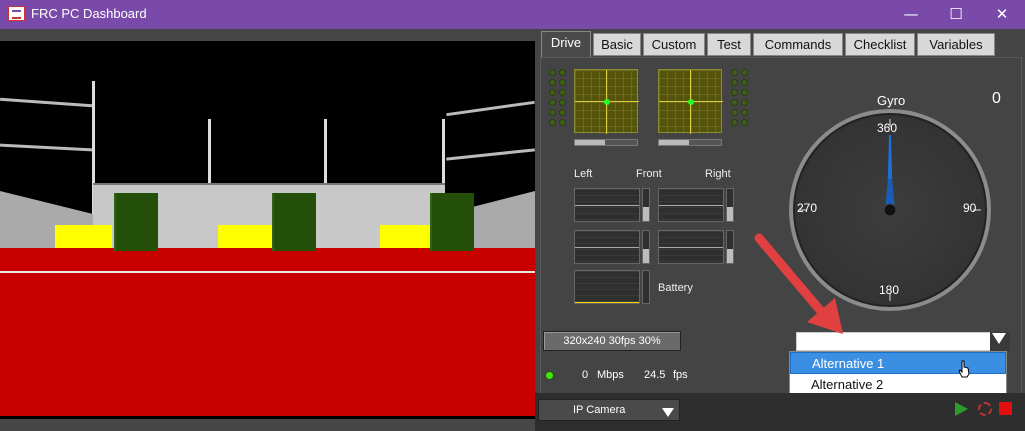 This screenshot has width=1025, height=431. Describe the element at coordinates (617, 44) in the screenshot. I see `tab-basic: Basic` at that location.